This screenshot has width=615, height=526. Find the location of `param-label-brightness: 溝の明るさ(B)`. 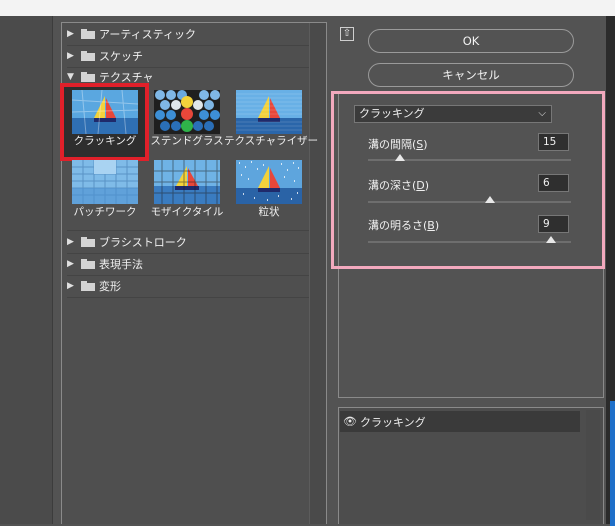

param-label-brightness: 溝の明るさ(B) is located at coordinates (404, 225).